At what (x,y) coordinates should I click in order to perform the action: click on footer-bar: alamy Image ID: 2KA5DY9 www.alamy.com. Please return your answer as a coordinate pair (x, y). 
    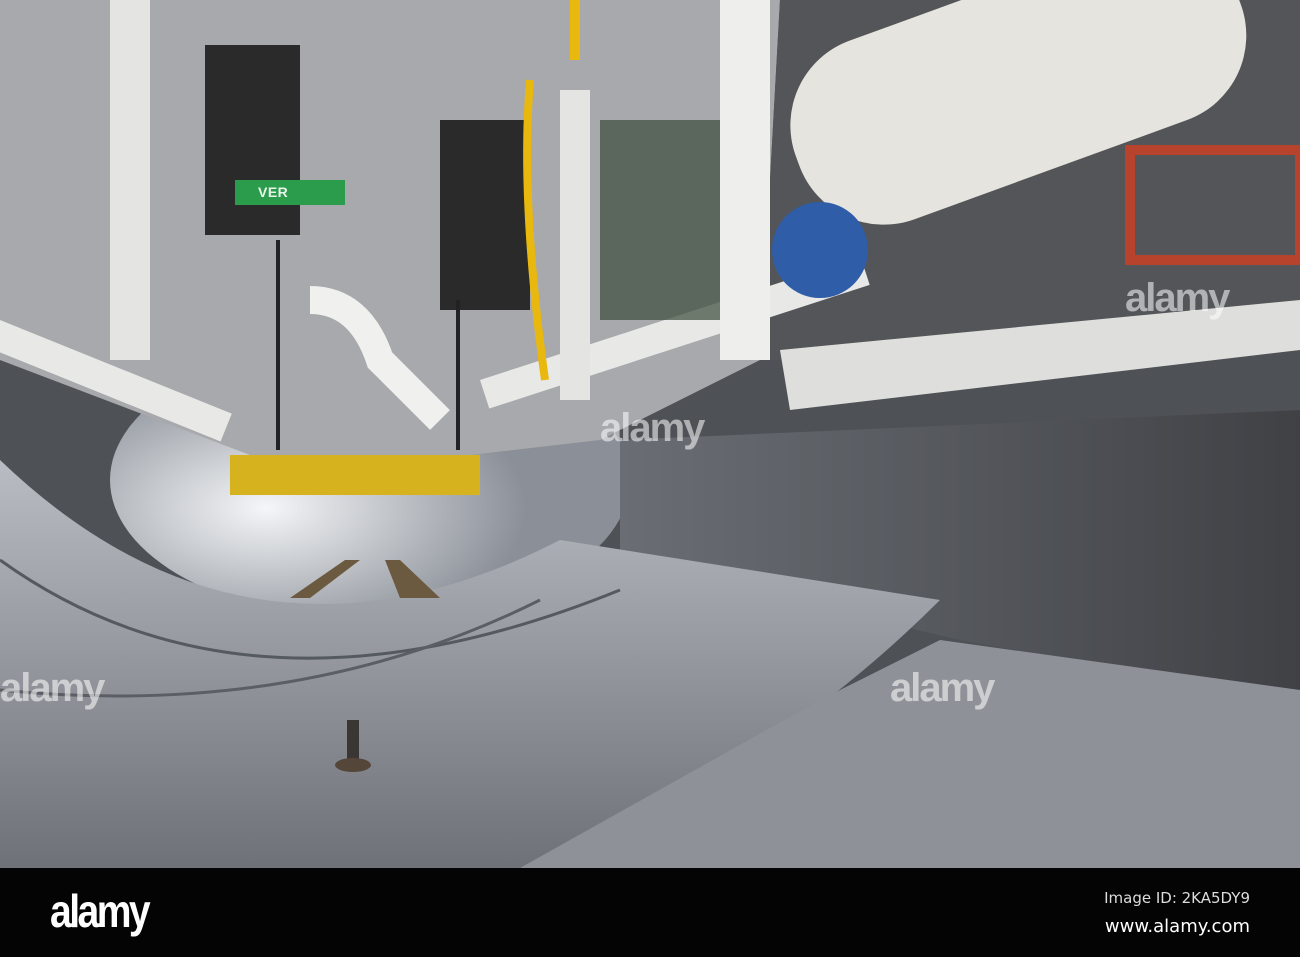
    Looking at the image, I should click on (650, 912).